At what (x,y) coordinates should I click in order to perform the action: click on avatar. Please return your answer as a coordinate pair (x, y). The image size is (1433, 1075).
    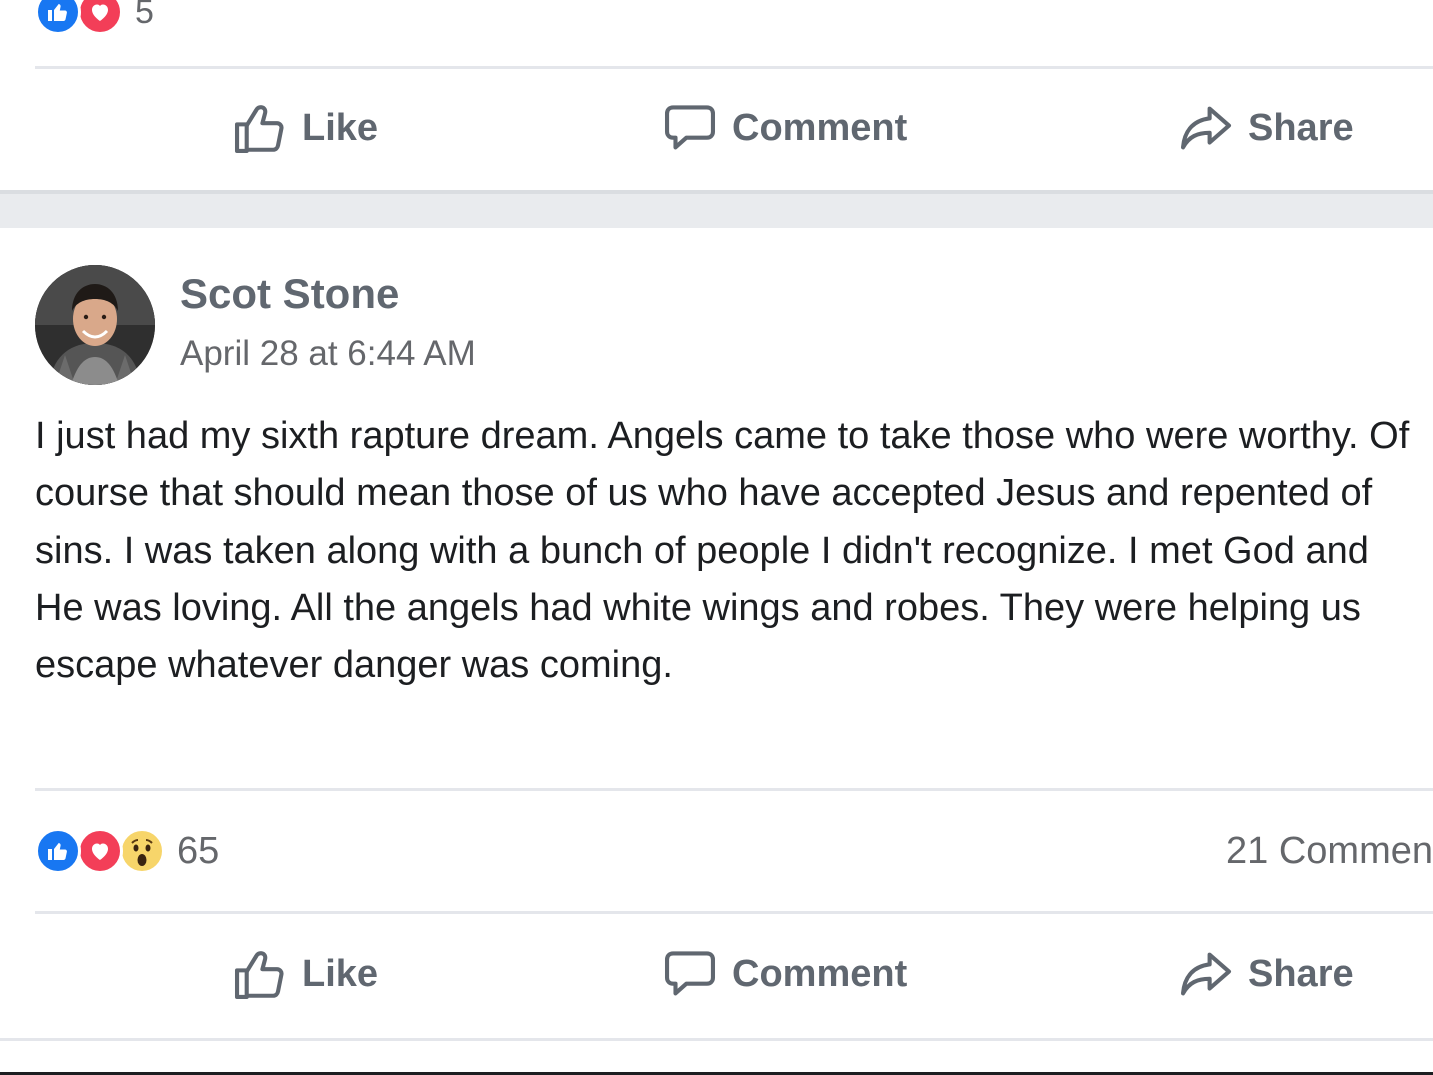
    Looking at the image, I should click on (95, 325).